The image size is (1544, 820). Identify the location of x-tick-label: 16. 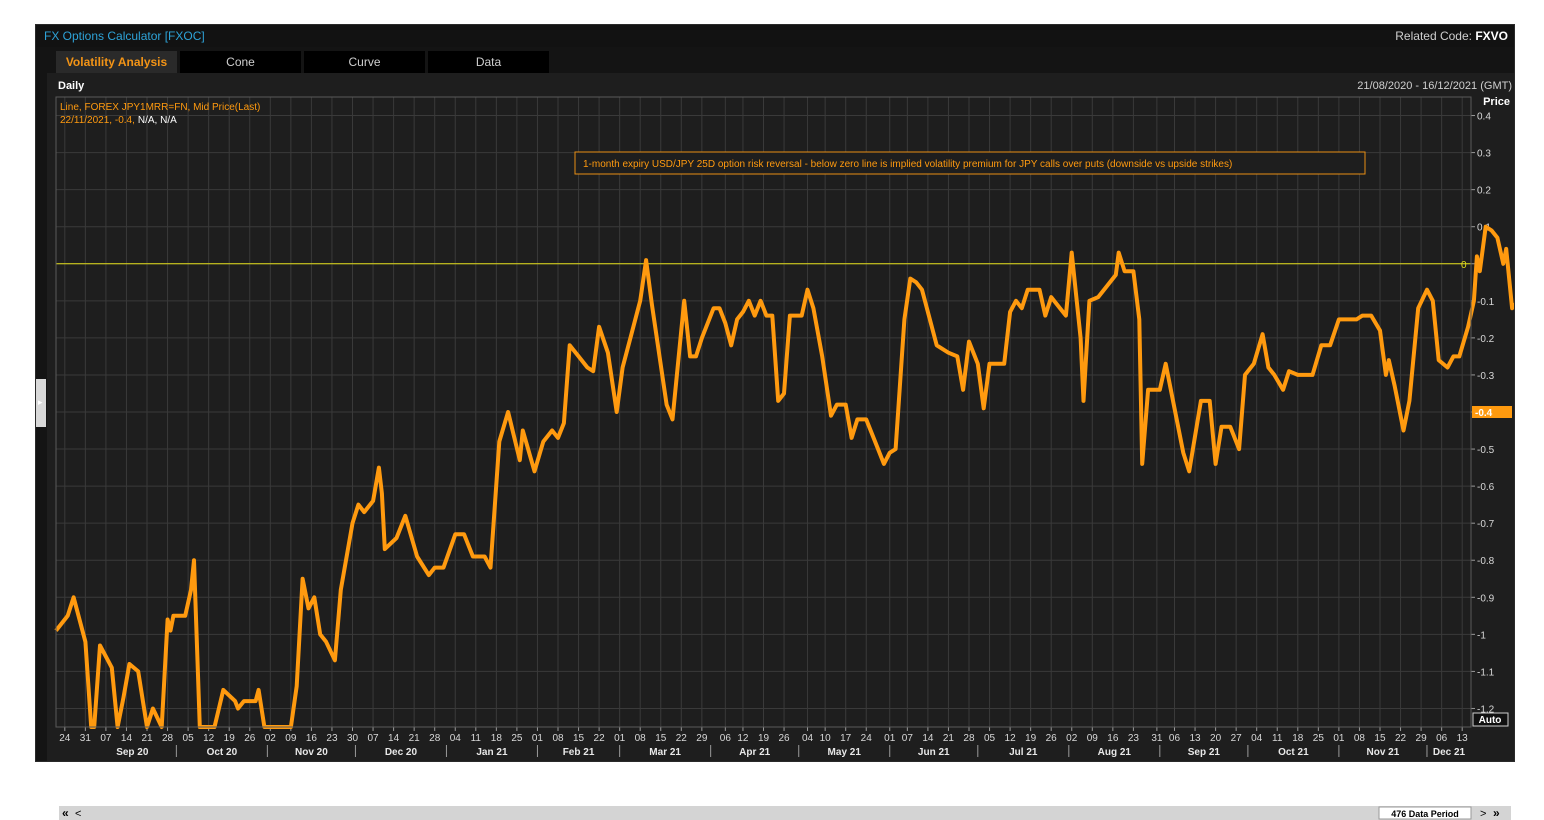
(312, 738).